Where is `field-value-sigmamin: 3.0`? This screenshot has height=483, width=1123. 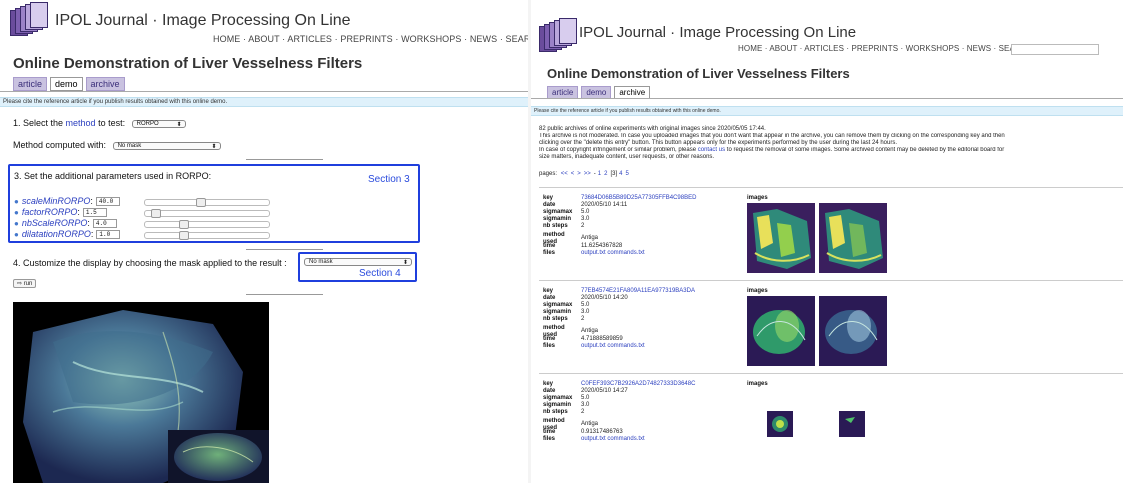 field-value-sigmamin: 3.0 is located at coordinates (585, 312).